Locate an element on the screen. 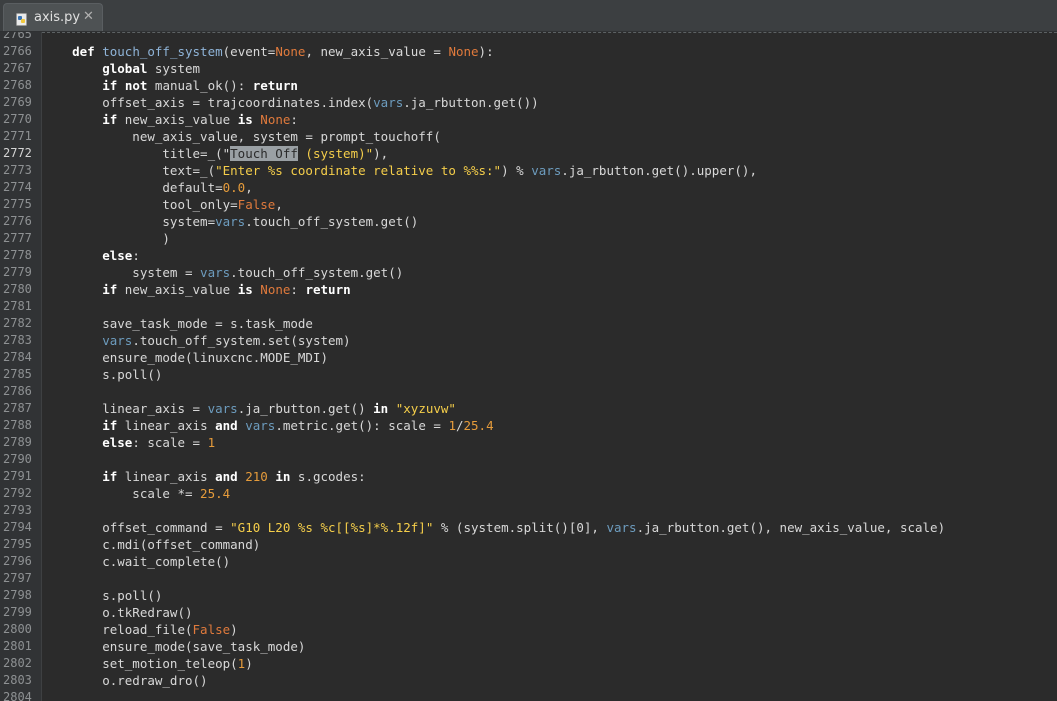  code-line: else: scale = 1 is located at coordinates (128, 442).